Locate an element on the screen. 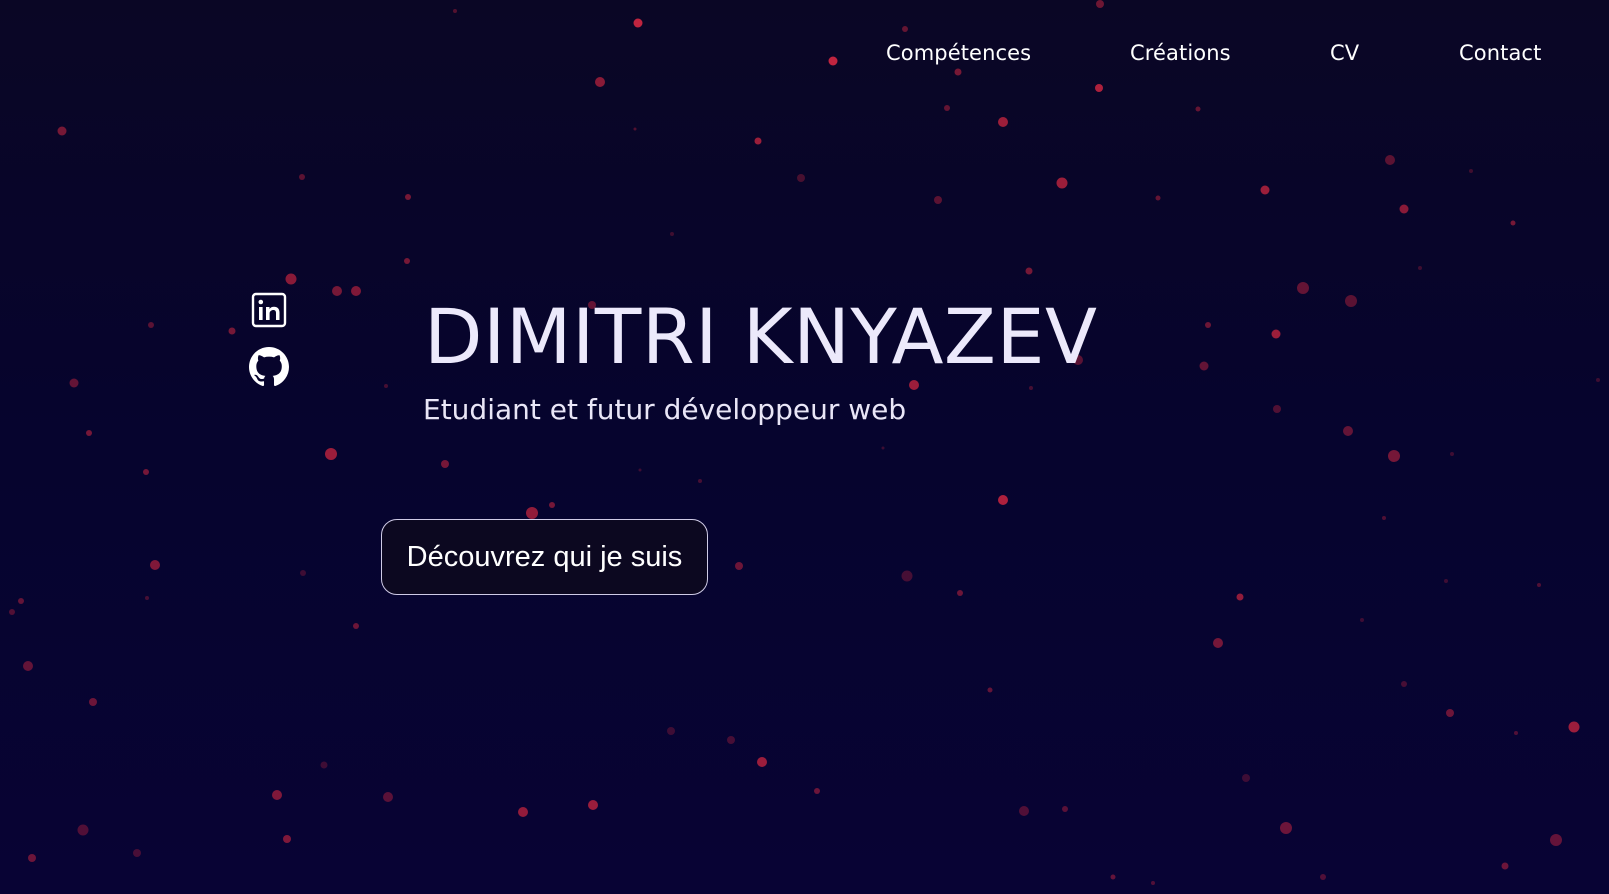  github-icon is located at coordinates (269, 367).